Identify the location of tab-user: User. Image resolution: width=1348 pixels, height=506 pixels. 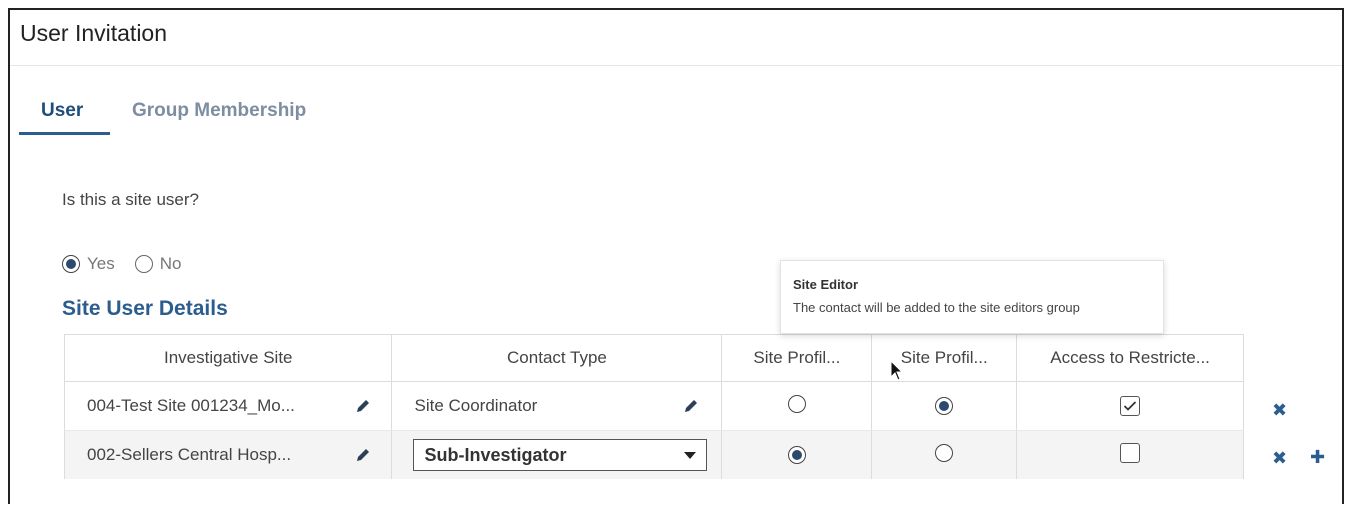
(62, 111).